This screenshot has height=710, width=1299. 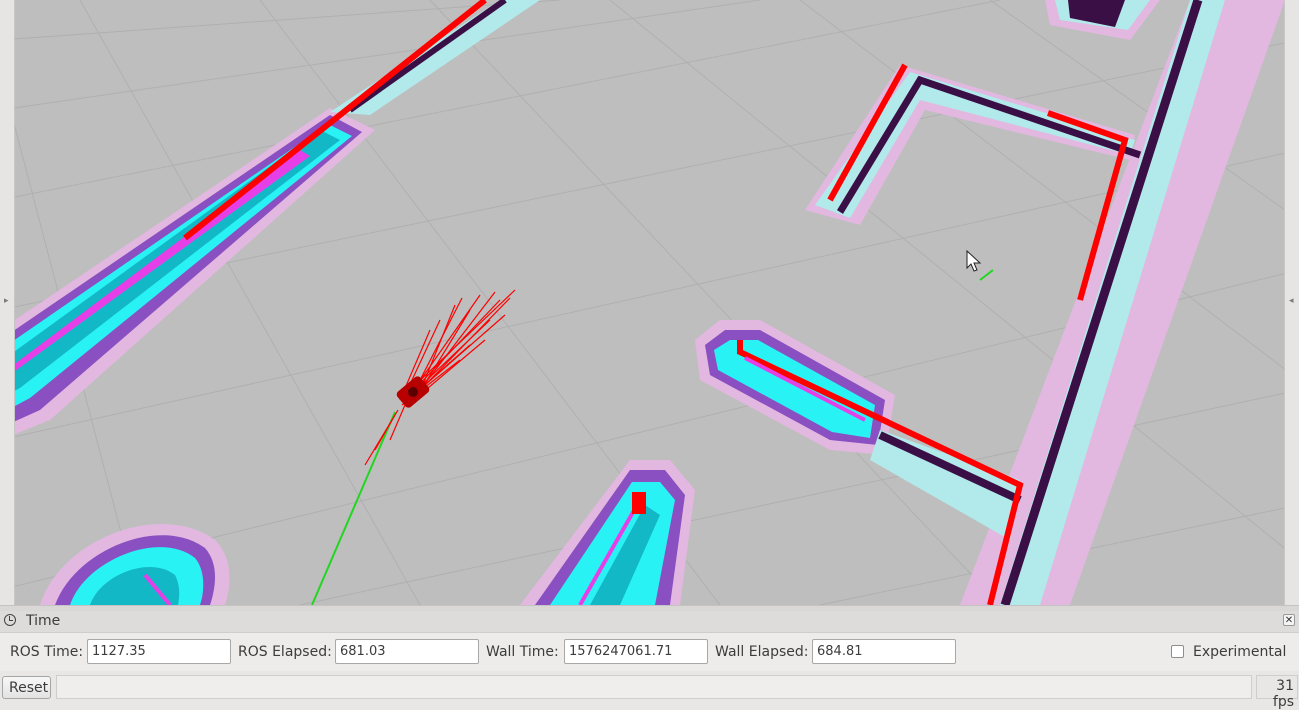 What do you see at coordinates (522, 652) in the screenshot?
I see `wall-time-label: Wall Time:` at bounding box center [522, 652].